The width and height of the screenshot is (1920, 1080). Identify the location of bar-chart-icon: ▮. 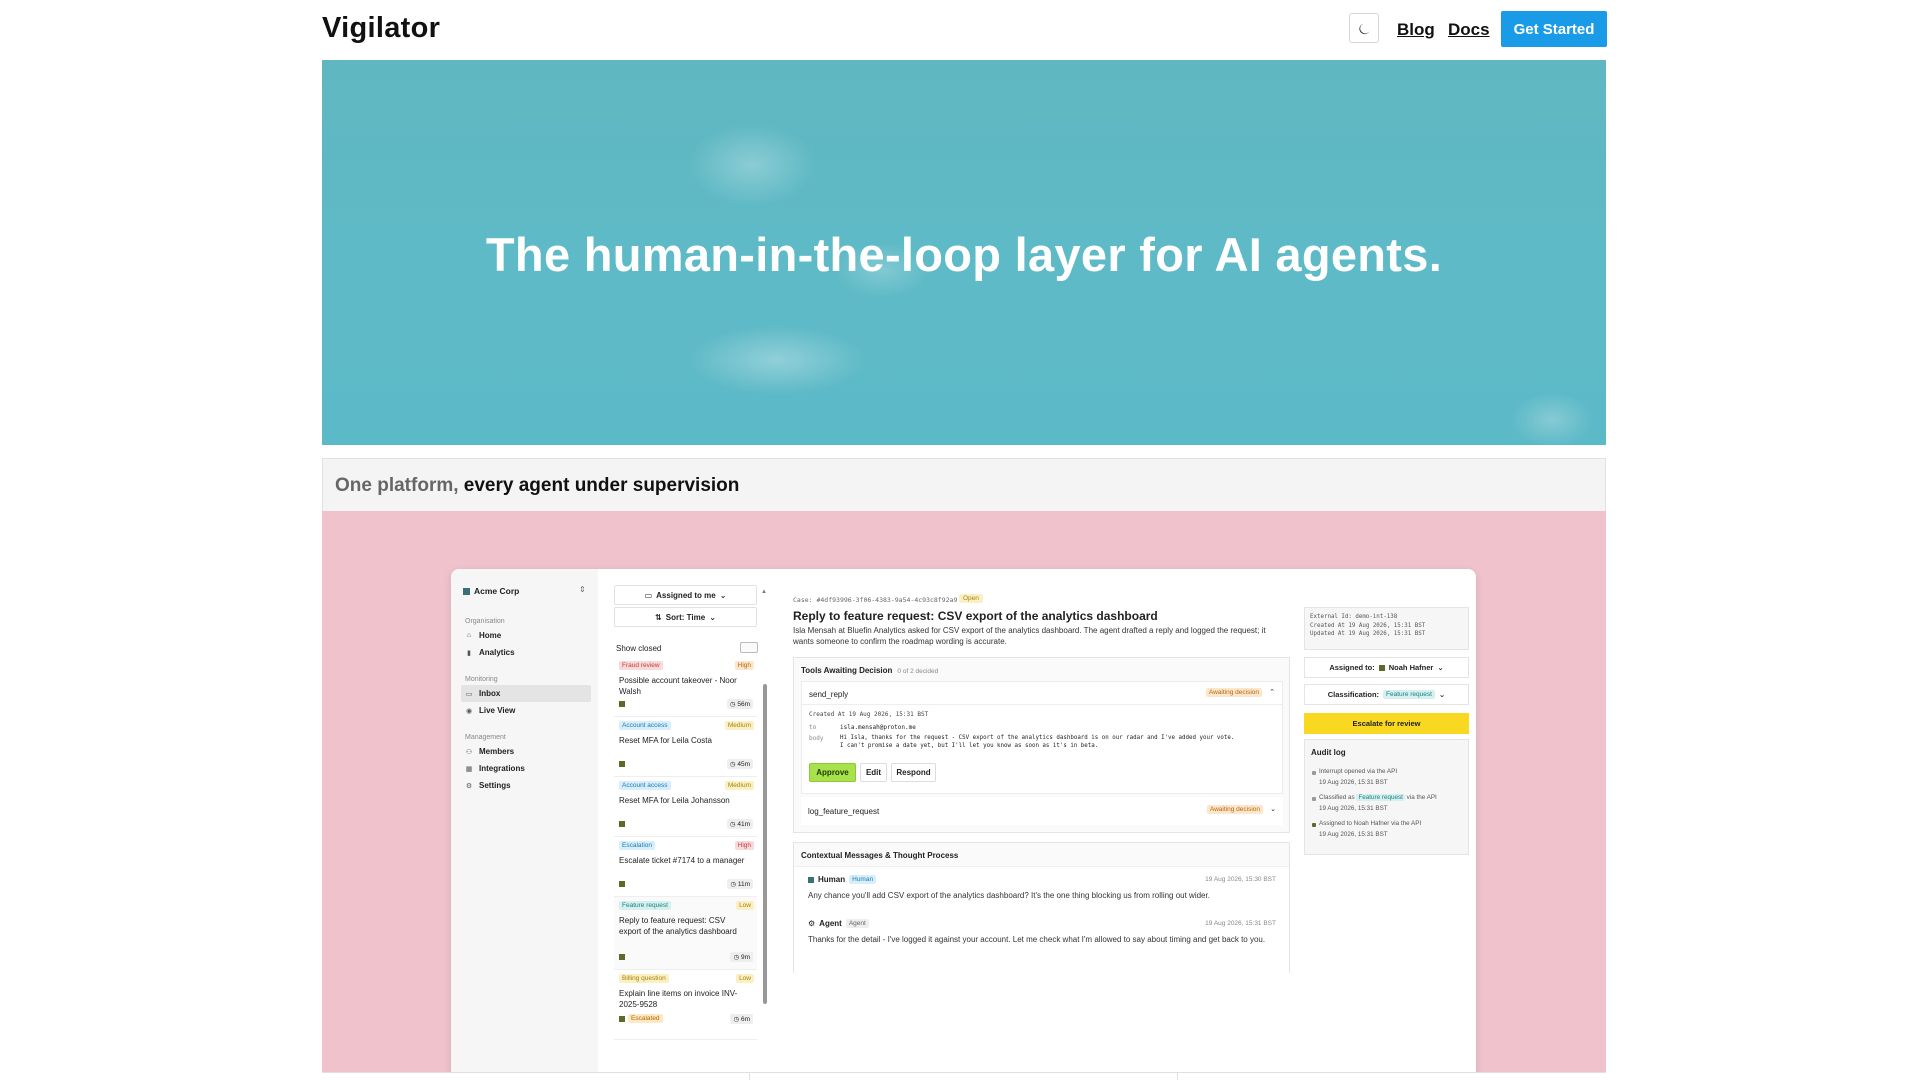
(469, 653).